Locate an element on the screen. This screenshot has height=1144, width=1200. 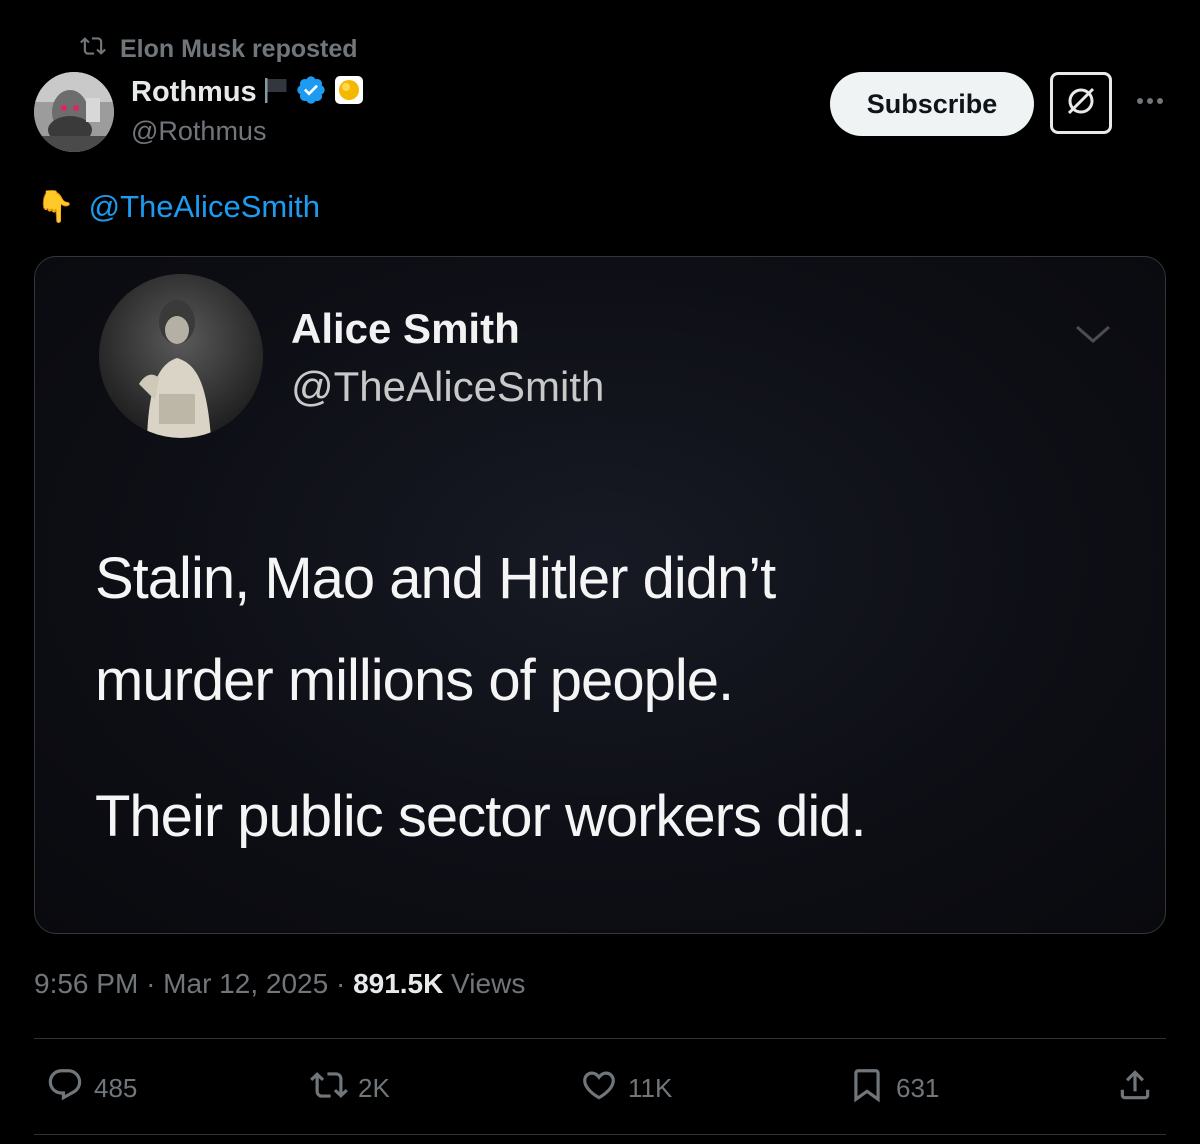
views-count: 891.5K is located at coordinates (398, 983).